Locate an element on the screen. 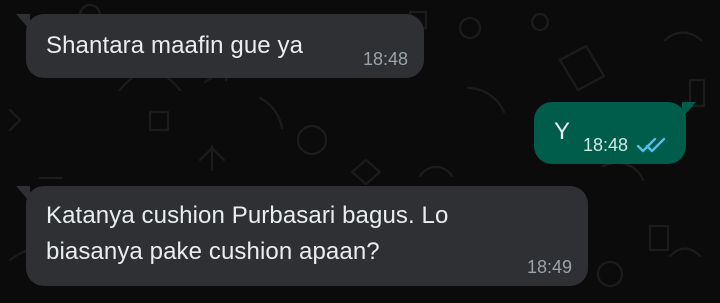 Image resolution: width=720 pixels, height=303 pixels. double-check-icon is located at coordinates (653, 145).